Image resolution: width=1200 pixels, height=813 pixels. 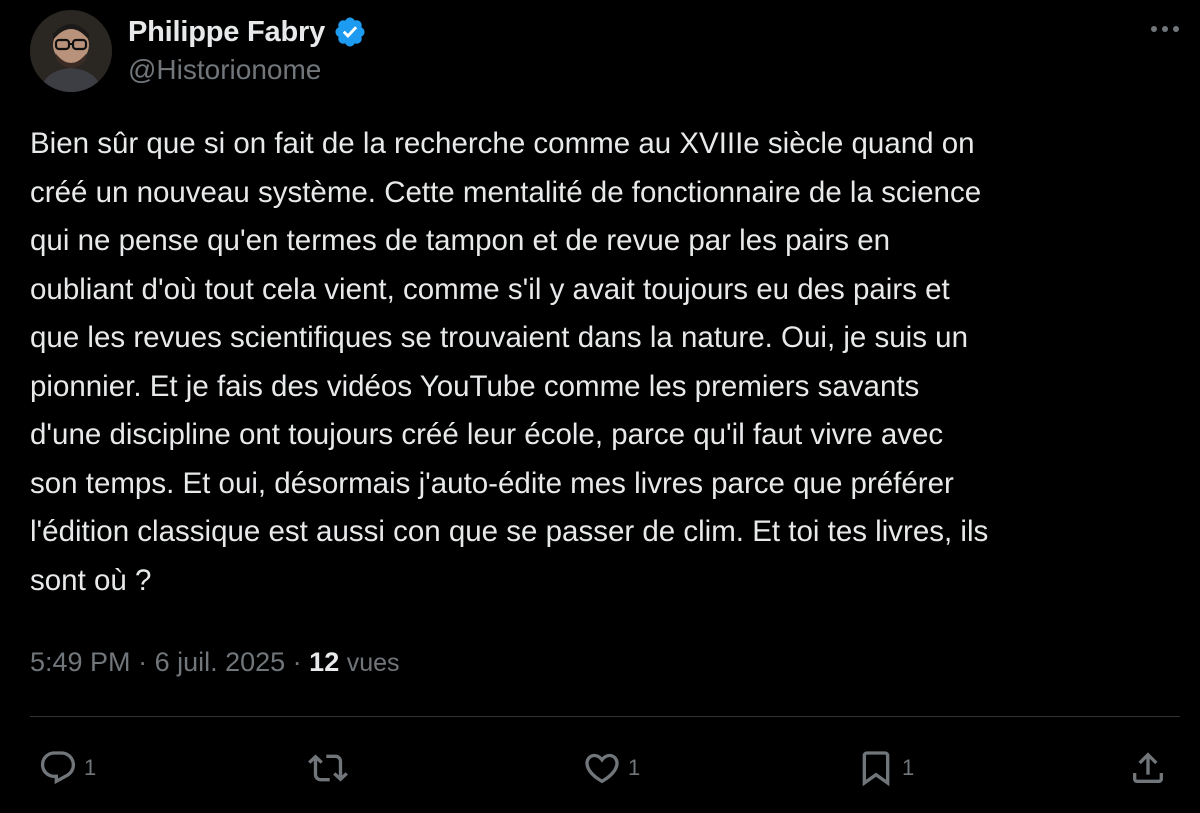 I want to click on author-handle: @Historionome, so click(x=247, y=70).